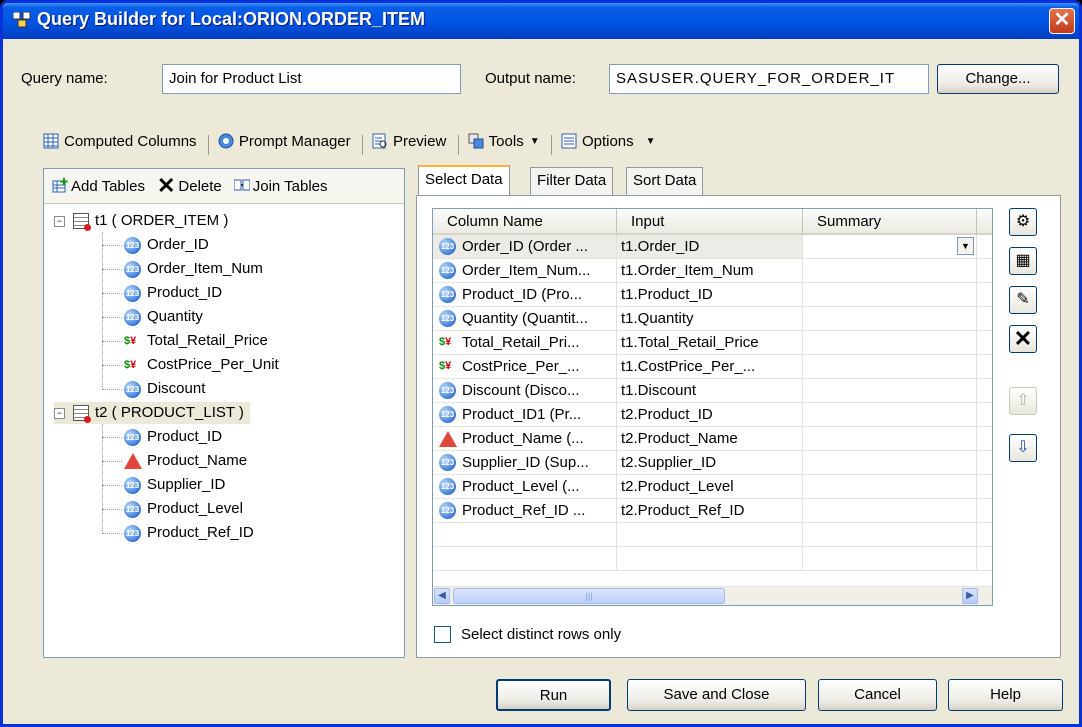 This screenshot has width=1082, height=727. Describe the element at coordinates (1023, 339) in the screenshot. I see `remove-column-button: ✕` at that location.